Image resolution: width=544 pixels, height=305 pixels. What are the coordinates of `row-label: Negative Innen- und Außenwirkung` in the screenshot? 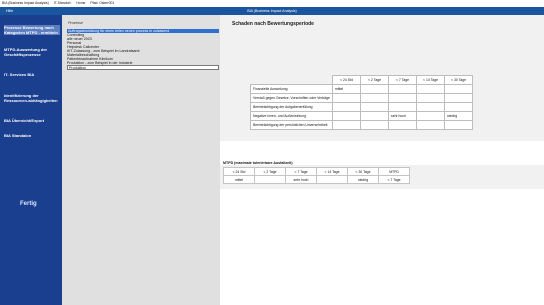 It's located at (291, 116).